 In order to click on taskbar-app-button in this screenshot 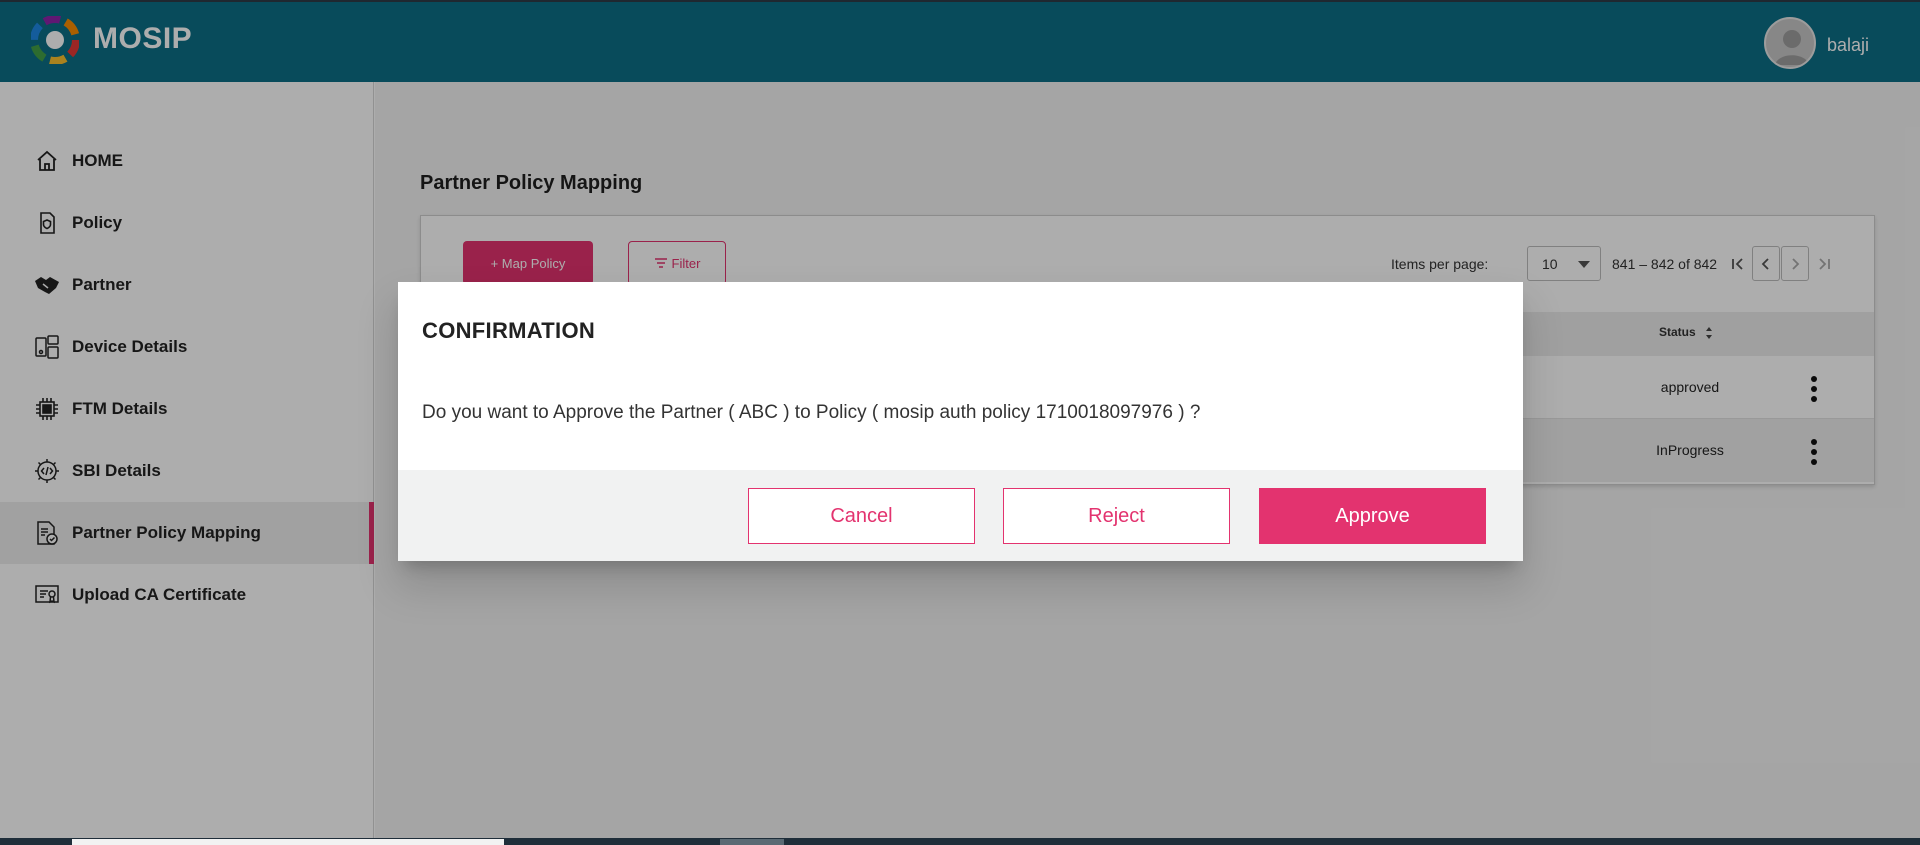, I will do `click(752, 842)`.